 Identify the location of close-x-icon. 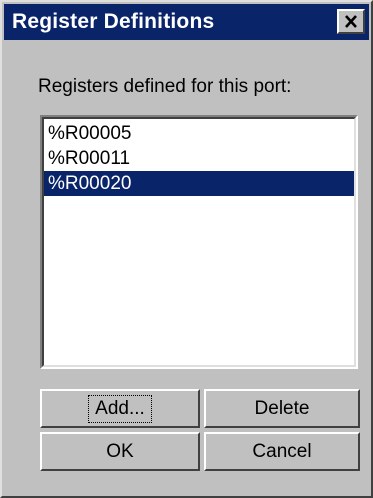
(351, 21).